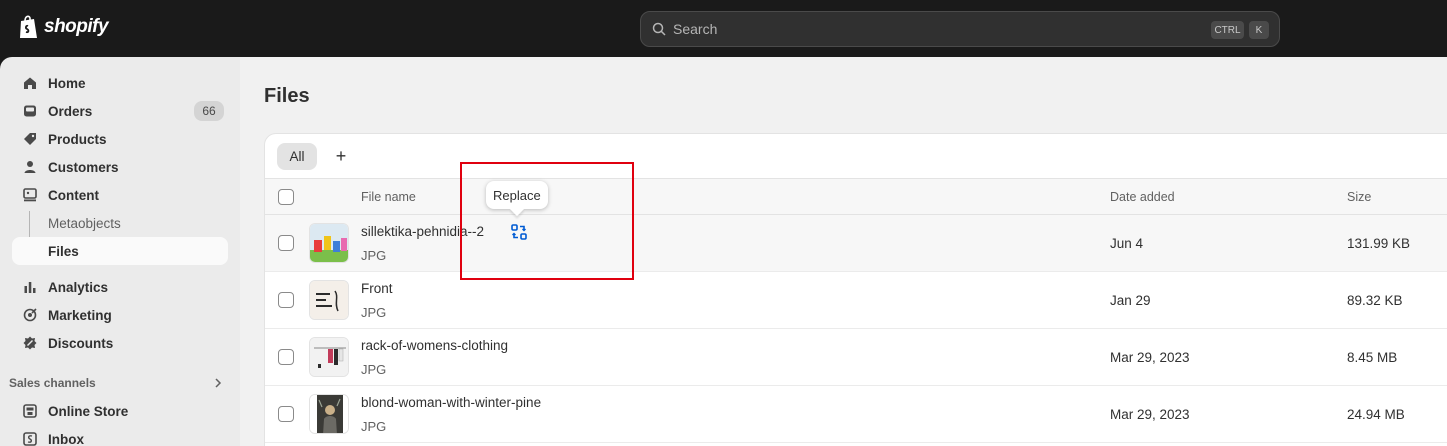 This screenshot has width=1447, height=446. Describe the element at coordinates (1130, 300) in the screenshot. I see `date-added: Jan 29` at that location.